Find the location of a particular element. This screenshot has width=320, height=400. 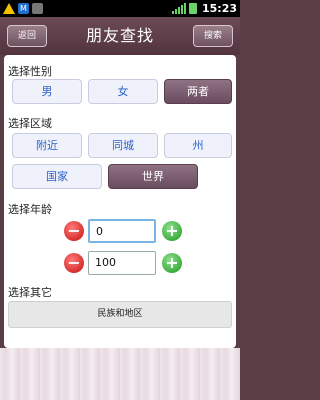

region-option-nearby: 附近 is located at coordinates (47, 145).